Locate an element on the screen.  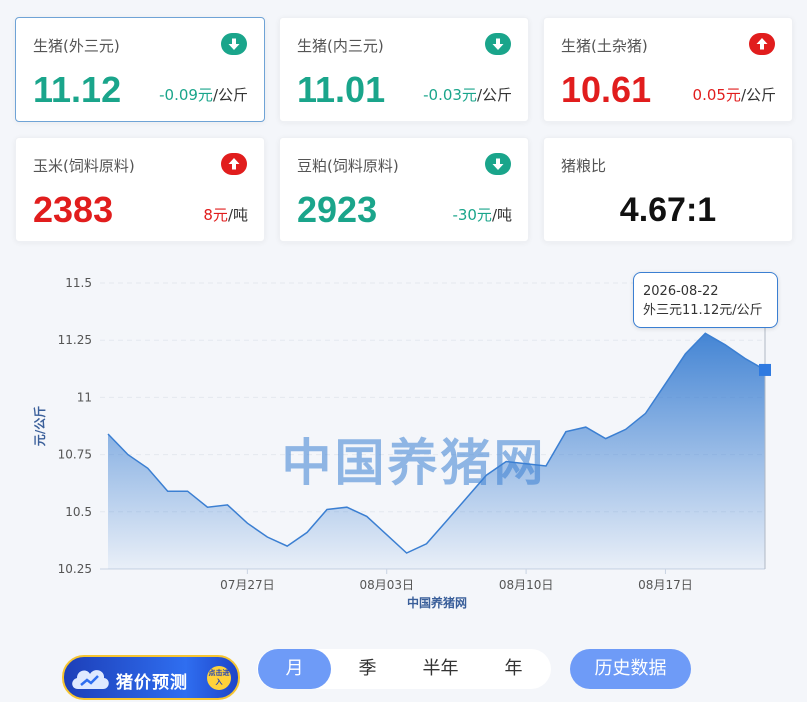
price-card-inner-three: 生猪(内三元) 11.01 -0.03元/公斤 is located at coordinates (404, 69).